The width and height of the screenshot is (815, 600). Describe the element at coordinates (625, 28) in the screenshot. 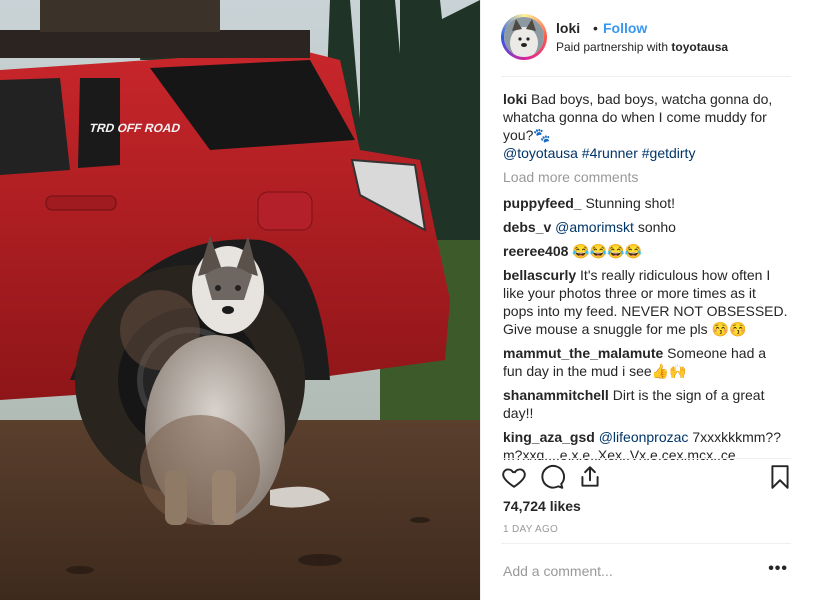

I see `follow-button: Follow` at that location.